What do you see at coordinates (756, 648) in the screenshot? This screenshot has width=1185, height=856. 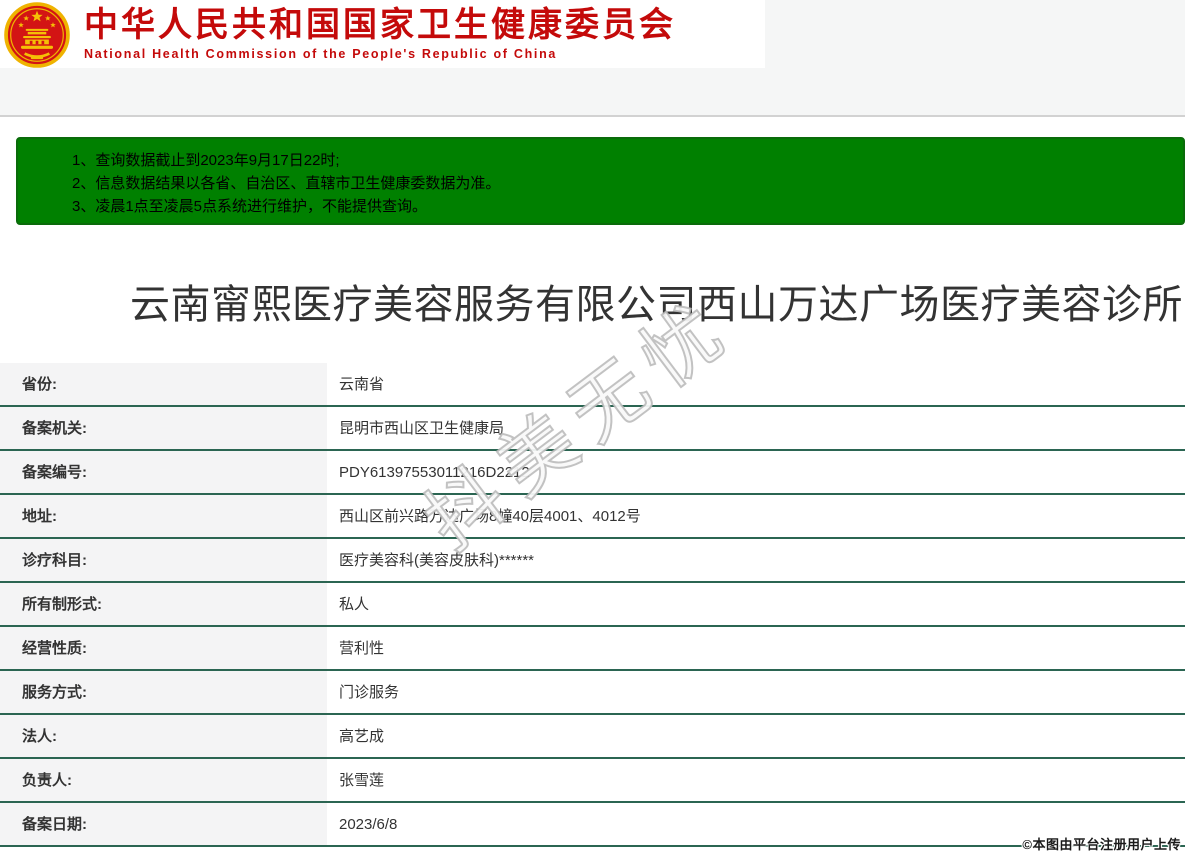 I see `field-value: 营利性` at bounding box center [756, 648].